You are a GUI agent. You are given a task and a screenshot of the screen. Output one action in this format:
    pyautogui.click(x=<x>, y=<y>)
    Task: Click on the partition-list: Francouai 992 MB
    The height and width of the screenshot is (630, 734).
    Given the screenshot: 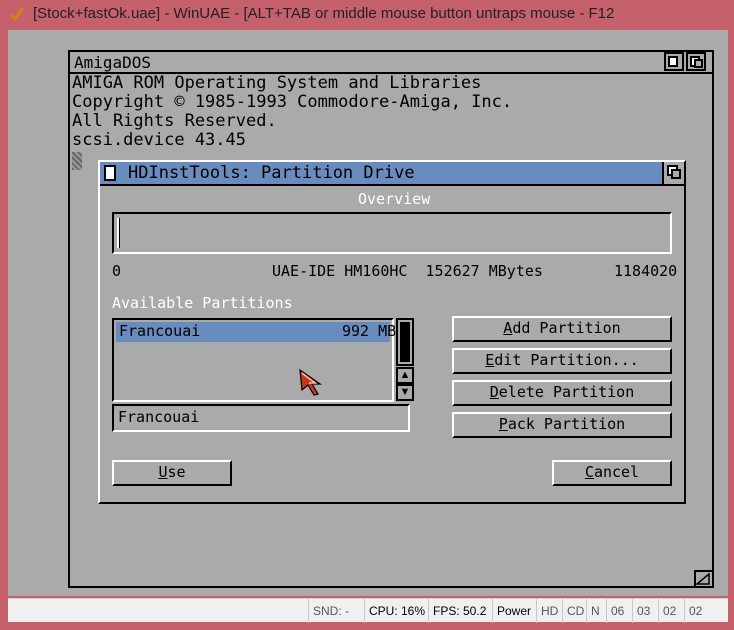 What is the action you would take?
    pyautogui.click(x=254, y=360)
    